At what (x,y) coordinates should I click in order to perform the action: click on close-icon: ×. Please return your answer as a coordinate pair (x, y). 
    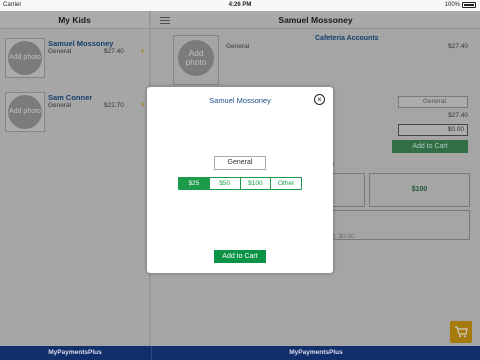
    Looking at the image, I should click on (319, 99).